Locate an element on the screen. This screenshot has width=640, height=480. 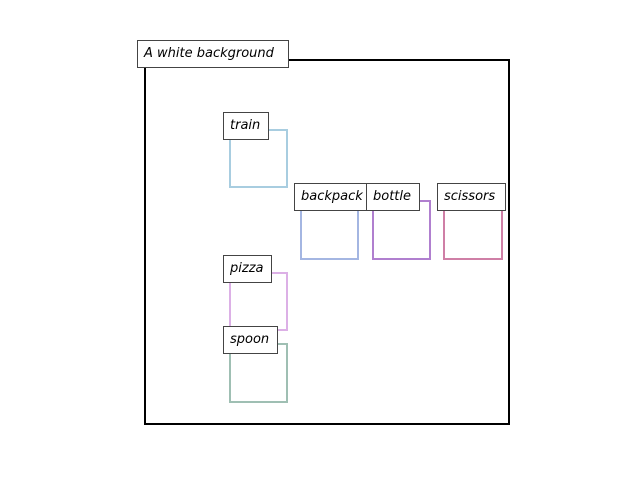
caption-label: A white background is located at coordinates (213, 54).